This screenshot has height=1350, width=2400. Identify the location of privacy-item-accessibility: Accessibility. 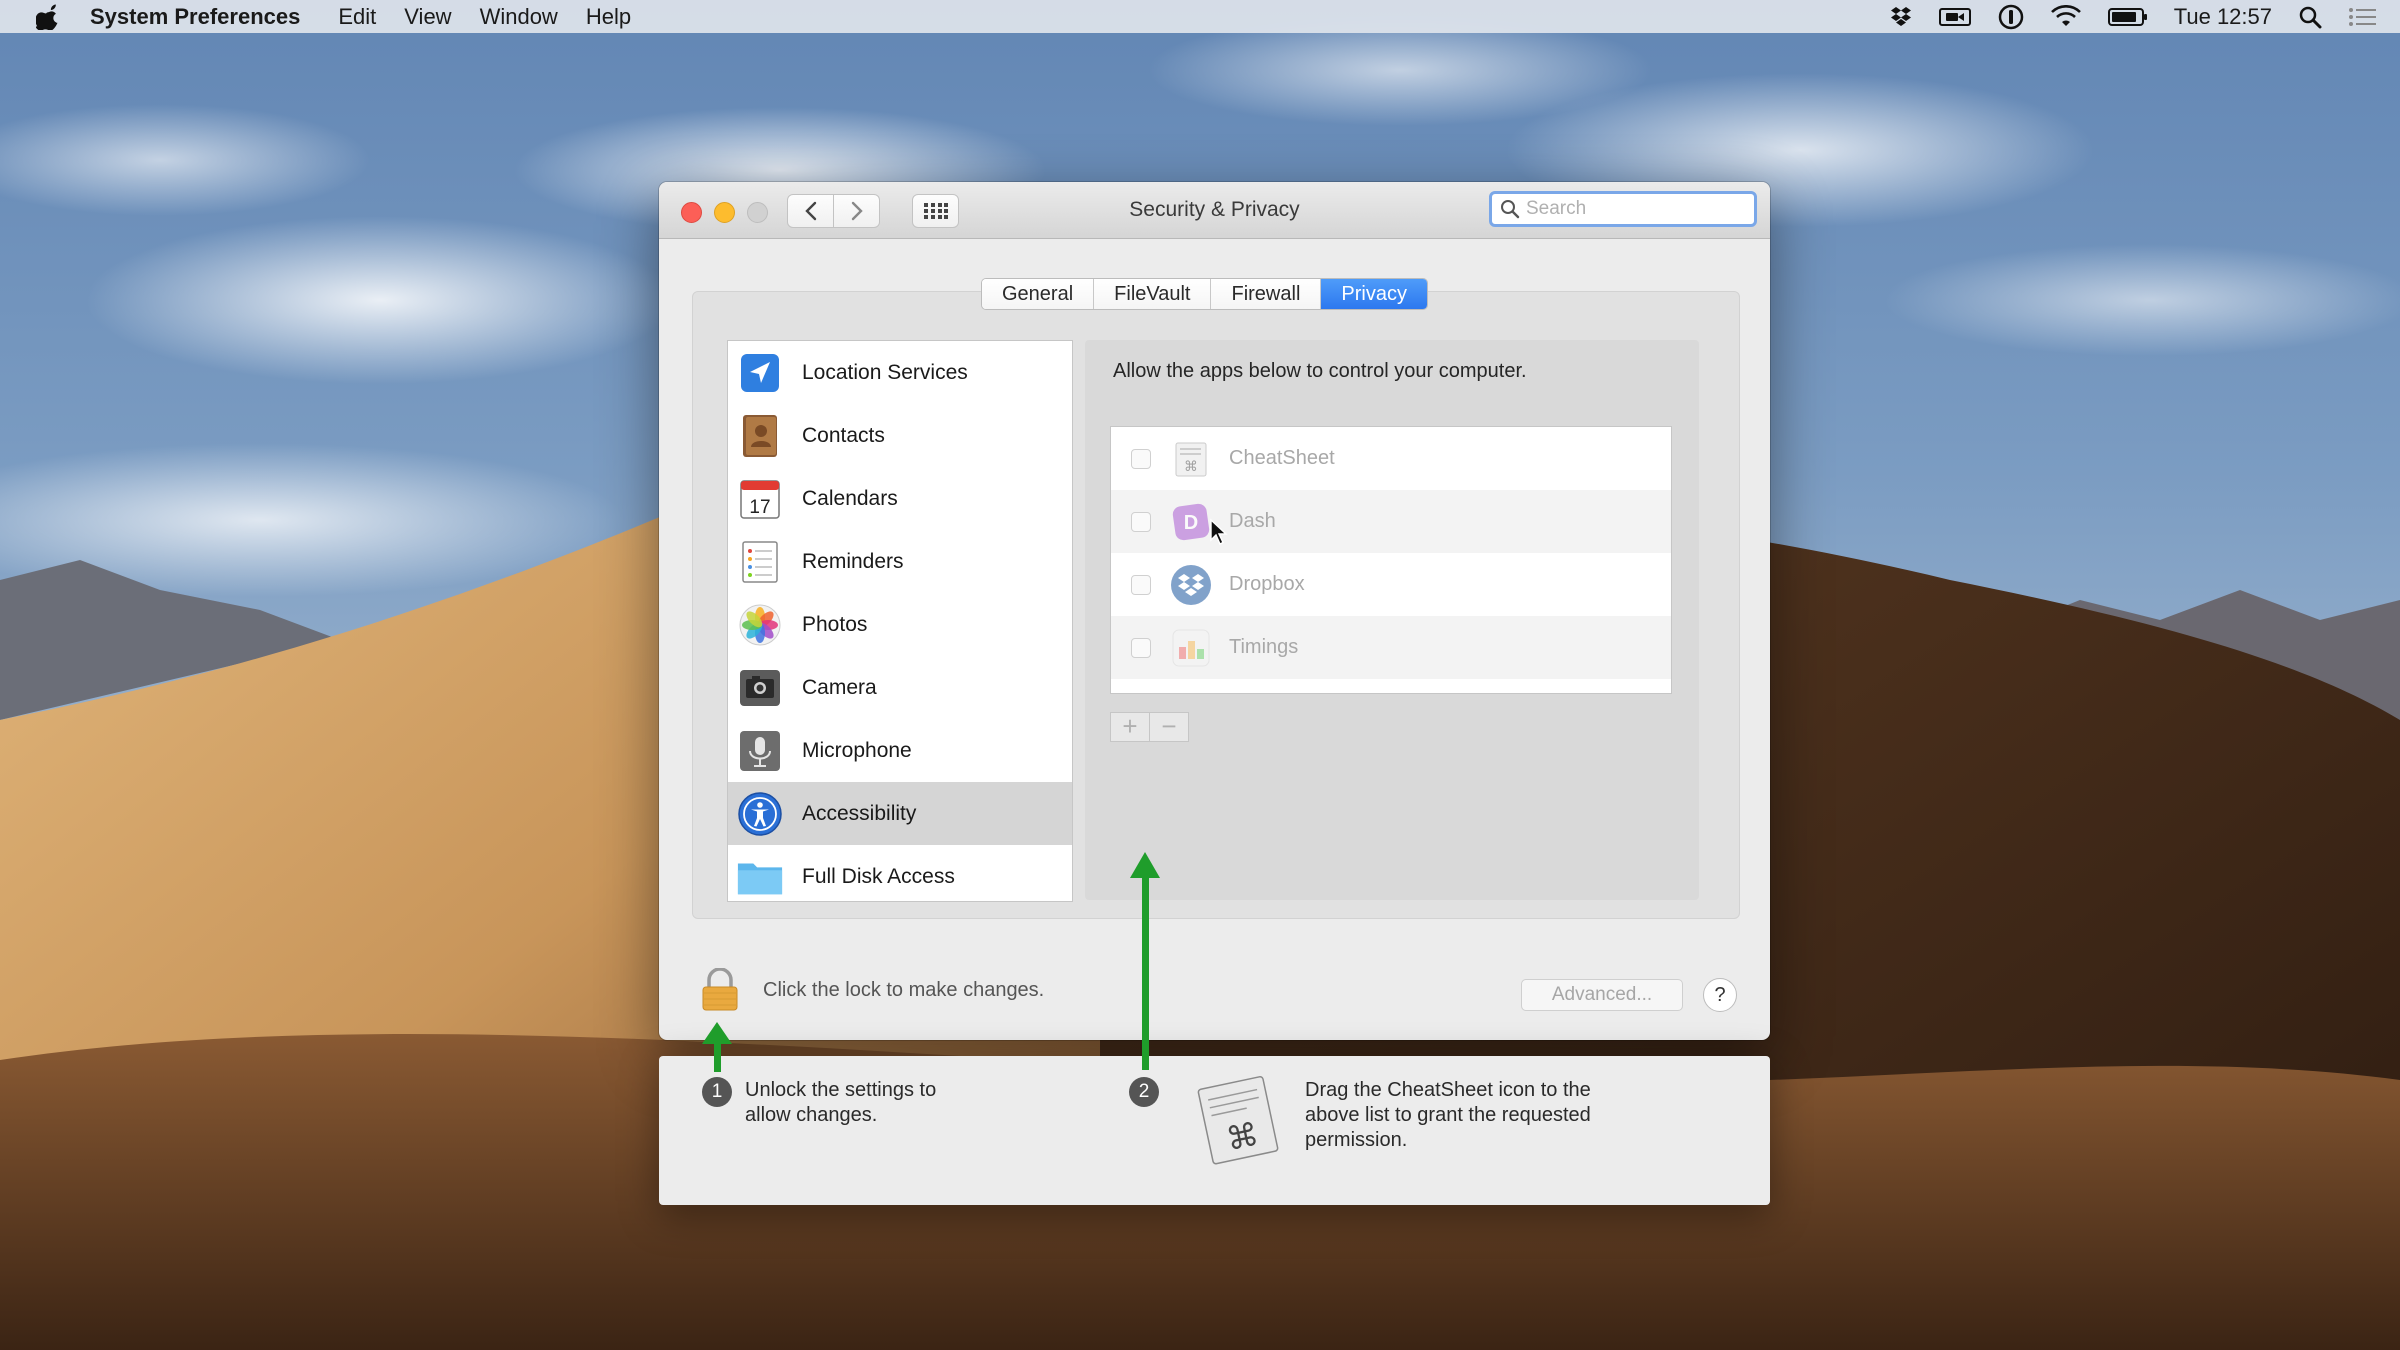
(900, 813).